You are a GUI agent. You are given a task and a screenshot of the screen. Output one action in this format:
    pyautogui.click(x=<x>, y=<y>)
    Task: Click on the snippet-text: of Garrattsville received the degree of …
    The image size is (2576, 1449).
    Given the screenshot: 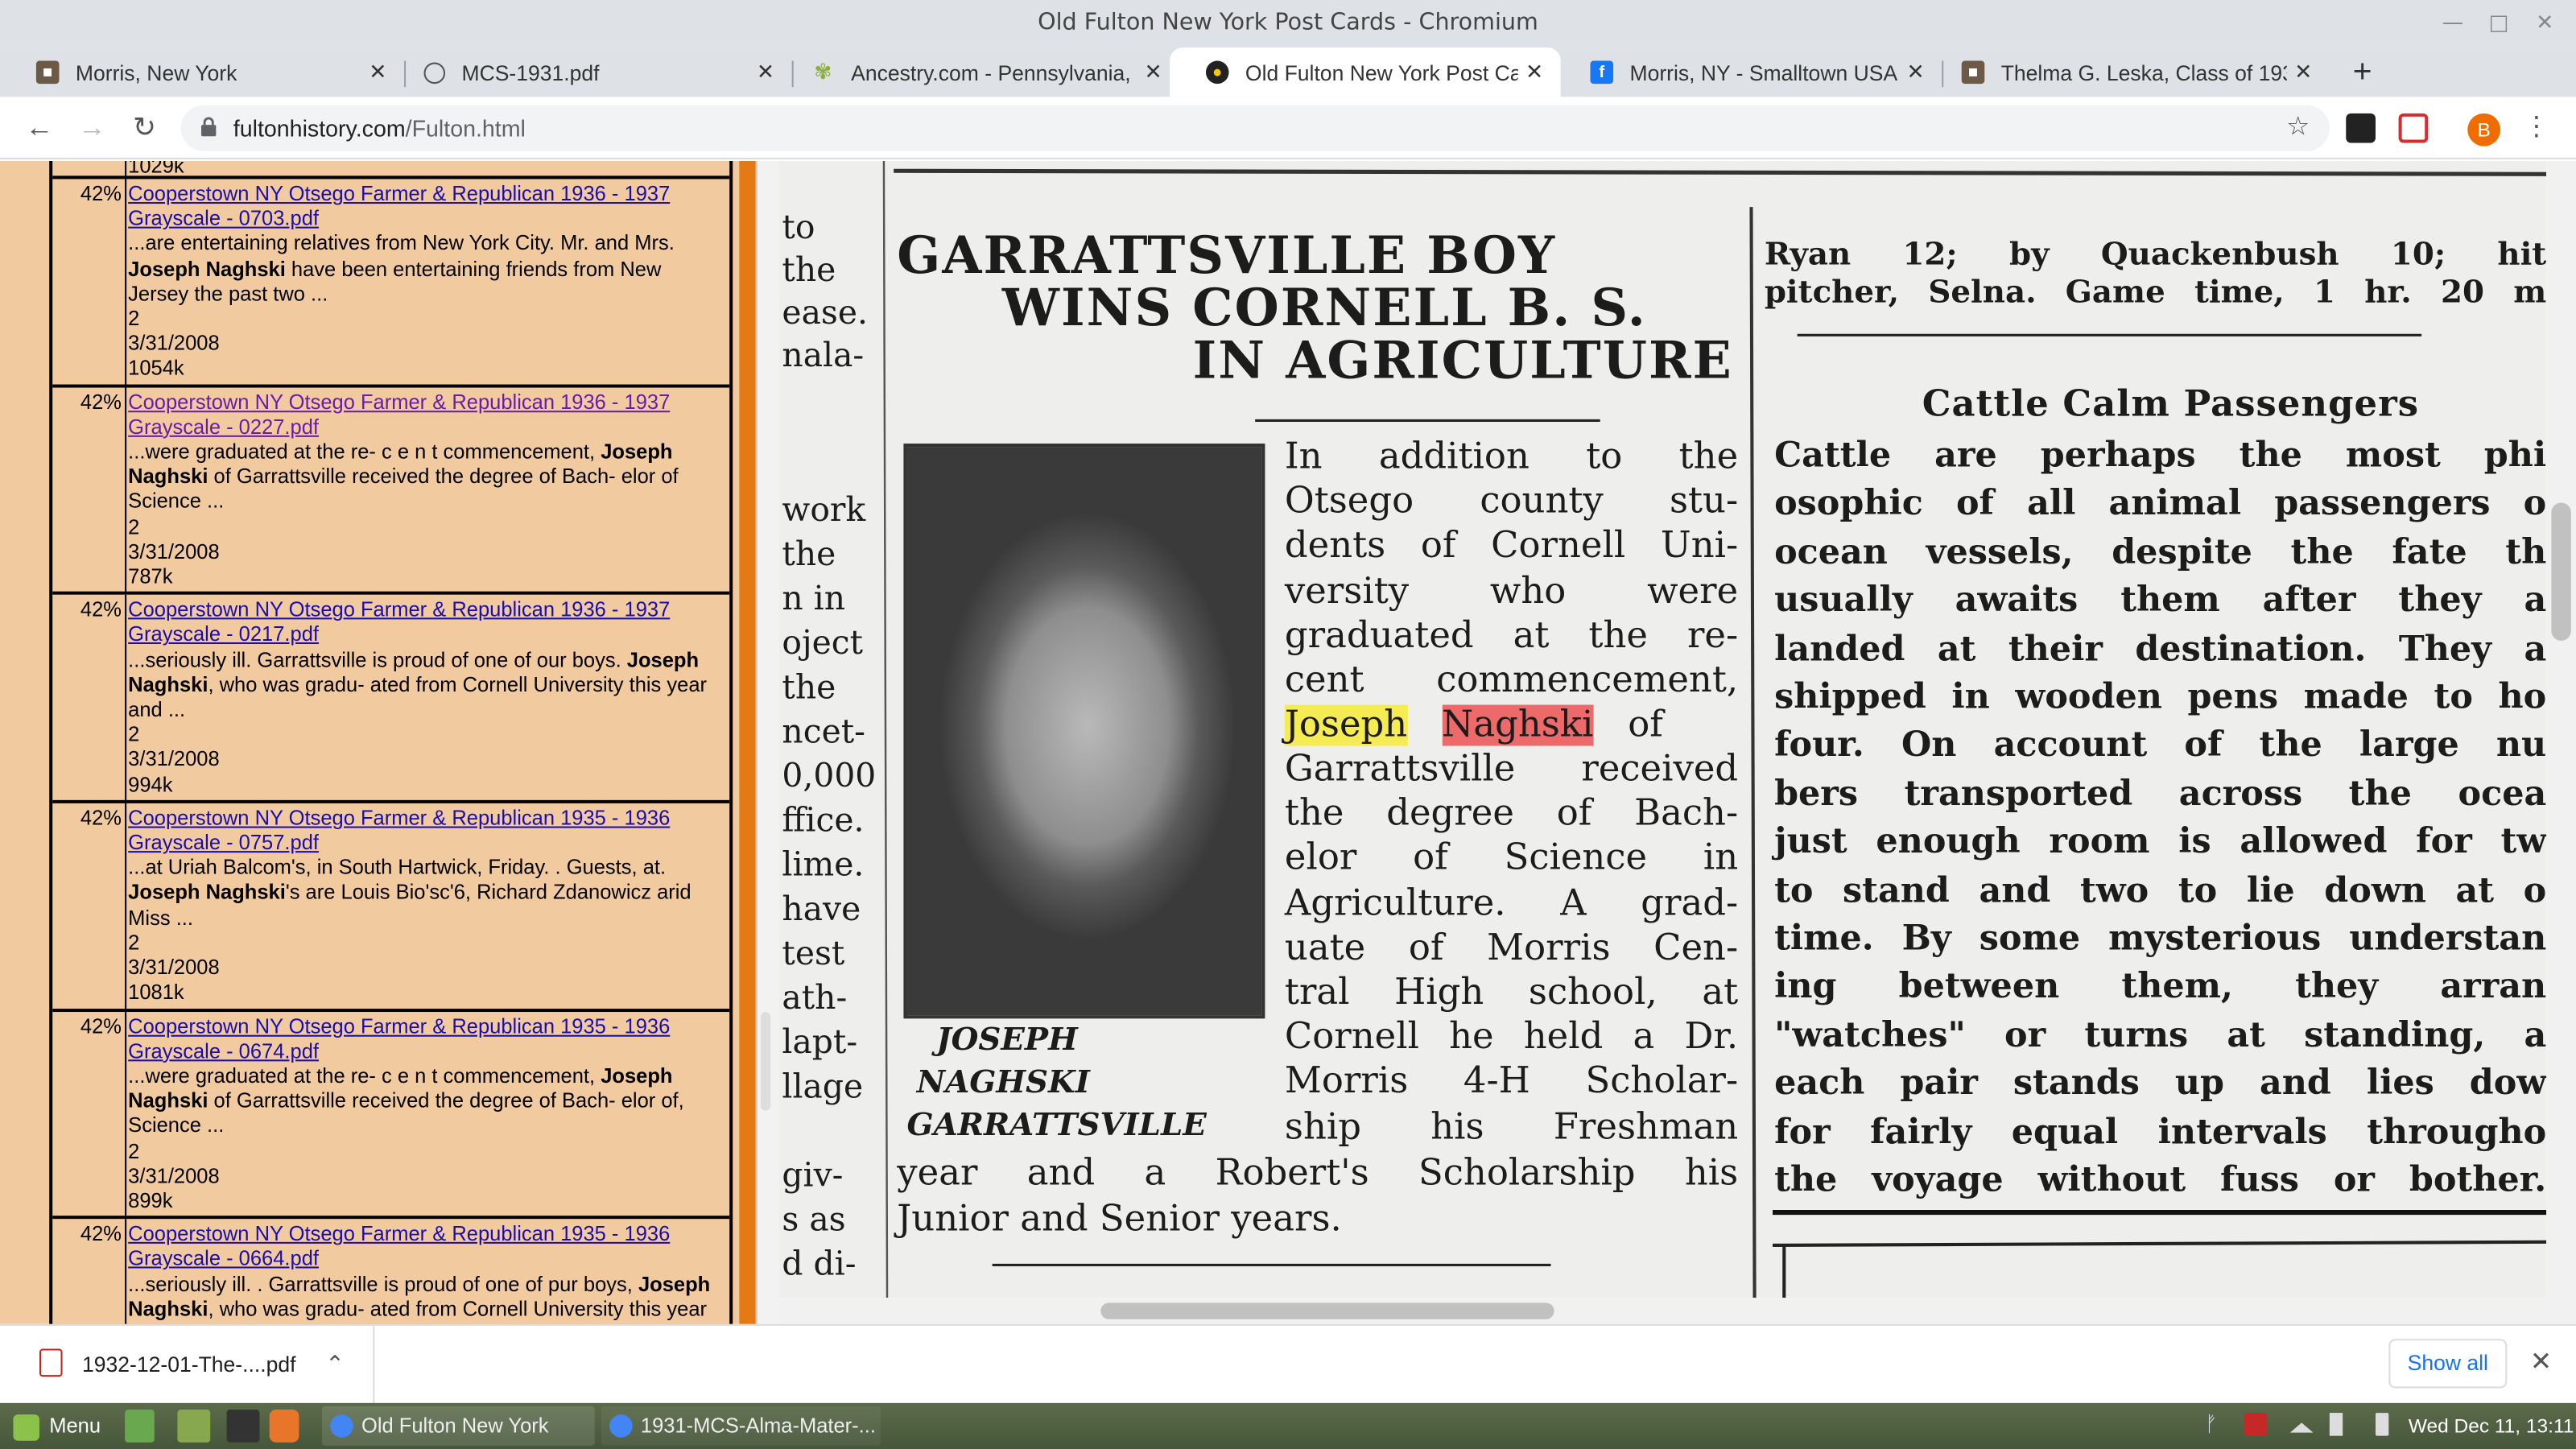 What is the action you would take?
    pyautogui.click(x=406, y=1113)
    